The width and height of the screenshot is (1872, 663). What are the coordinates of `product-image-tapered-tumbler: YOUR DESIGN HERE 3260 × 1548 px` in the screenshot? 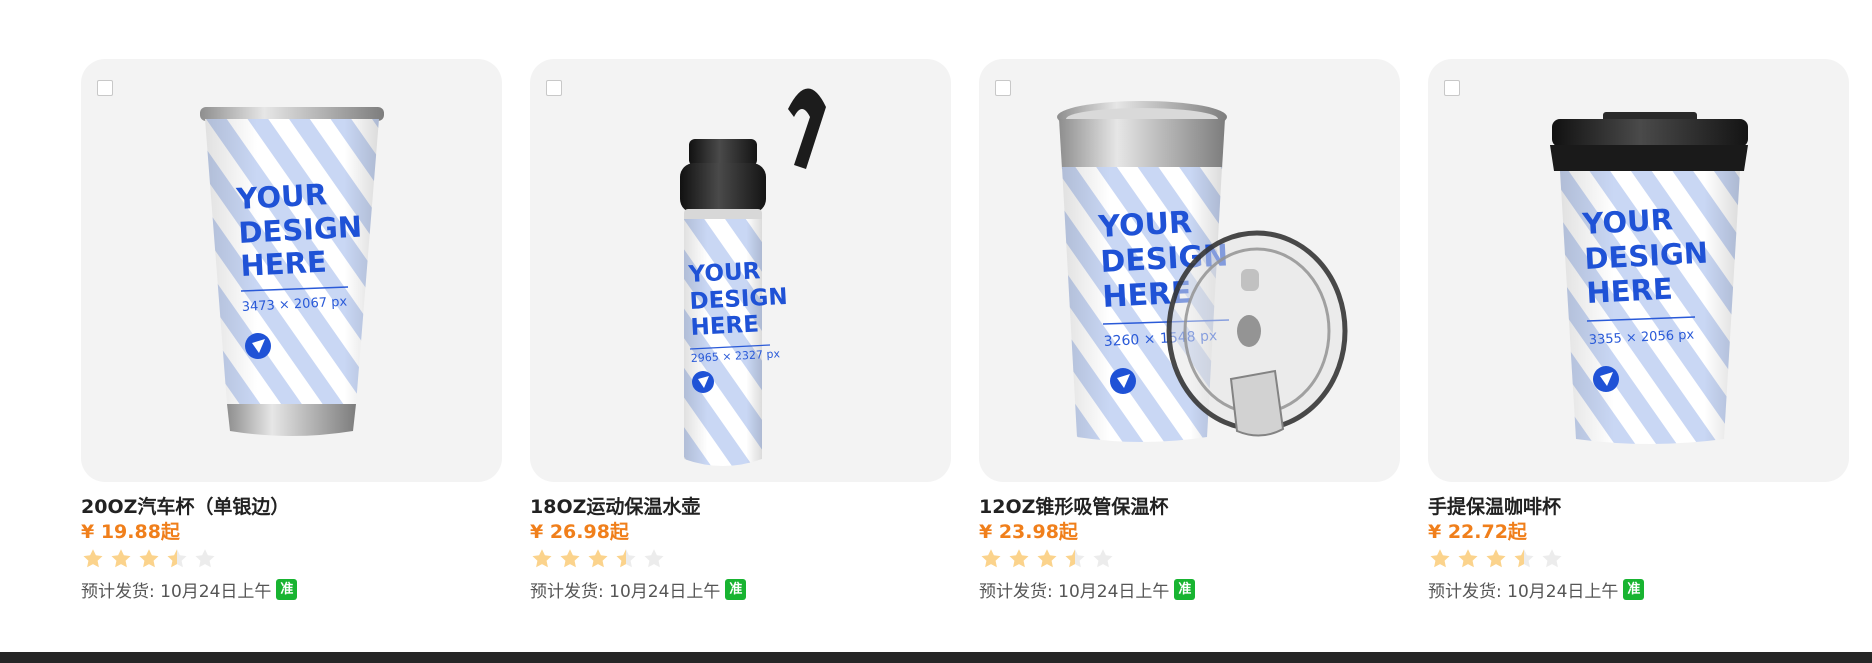 It's located at (1202, 271).